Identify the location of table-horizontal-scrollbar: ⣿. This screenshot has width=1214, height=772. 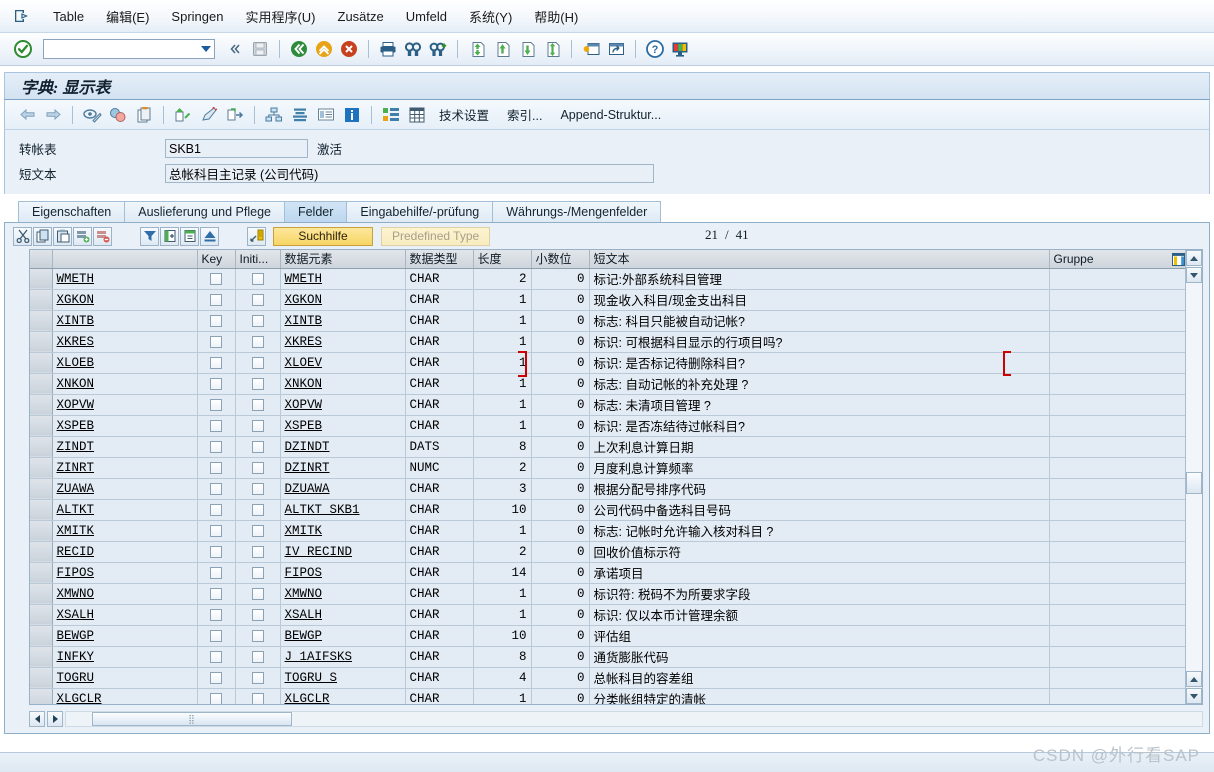
(616, 719).